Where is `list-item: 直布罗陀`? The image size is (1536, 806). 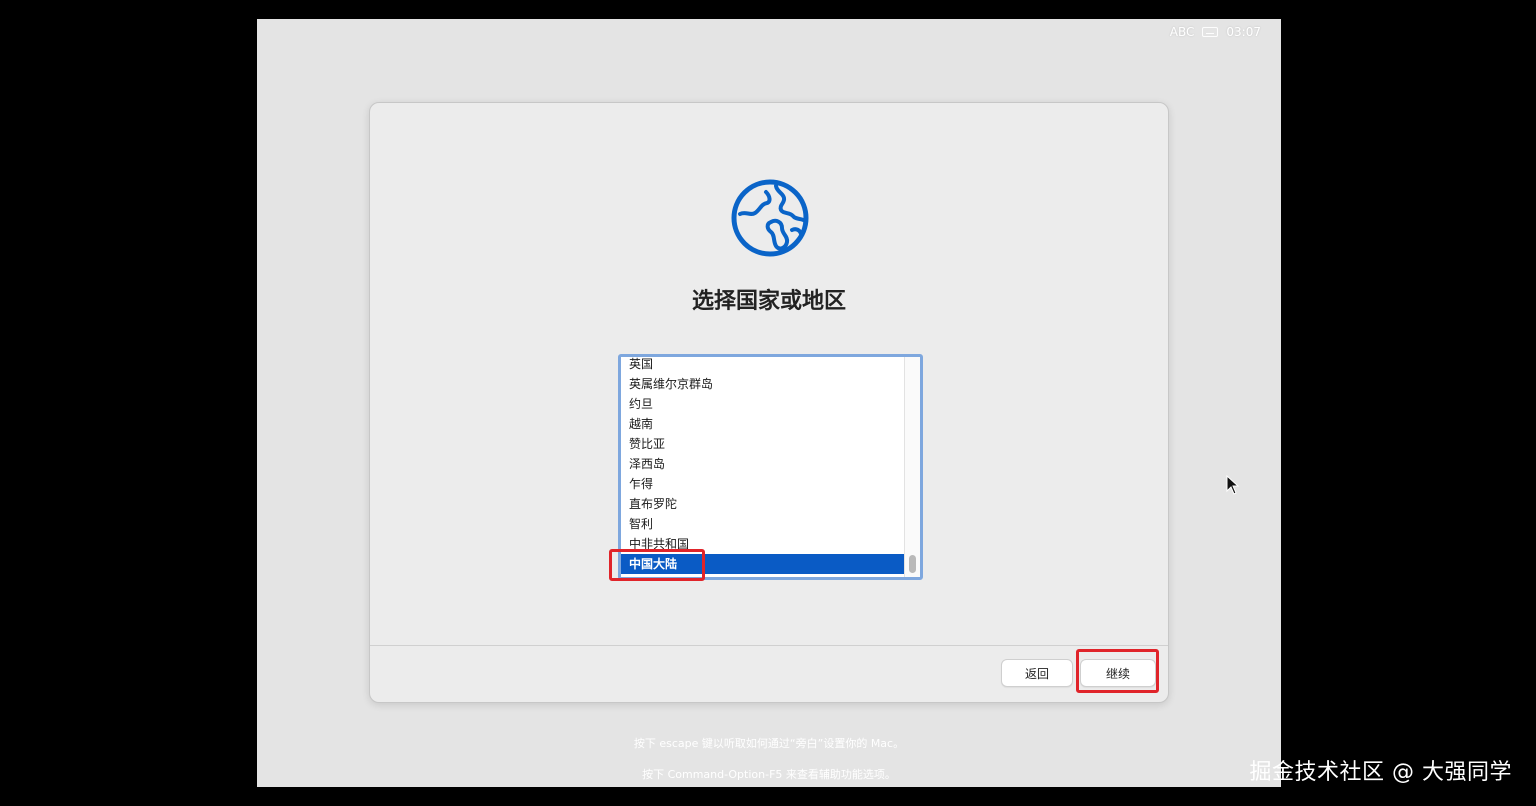
list-item: 直布罗陀 is located at coordinates (762, 504).